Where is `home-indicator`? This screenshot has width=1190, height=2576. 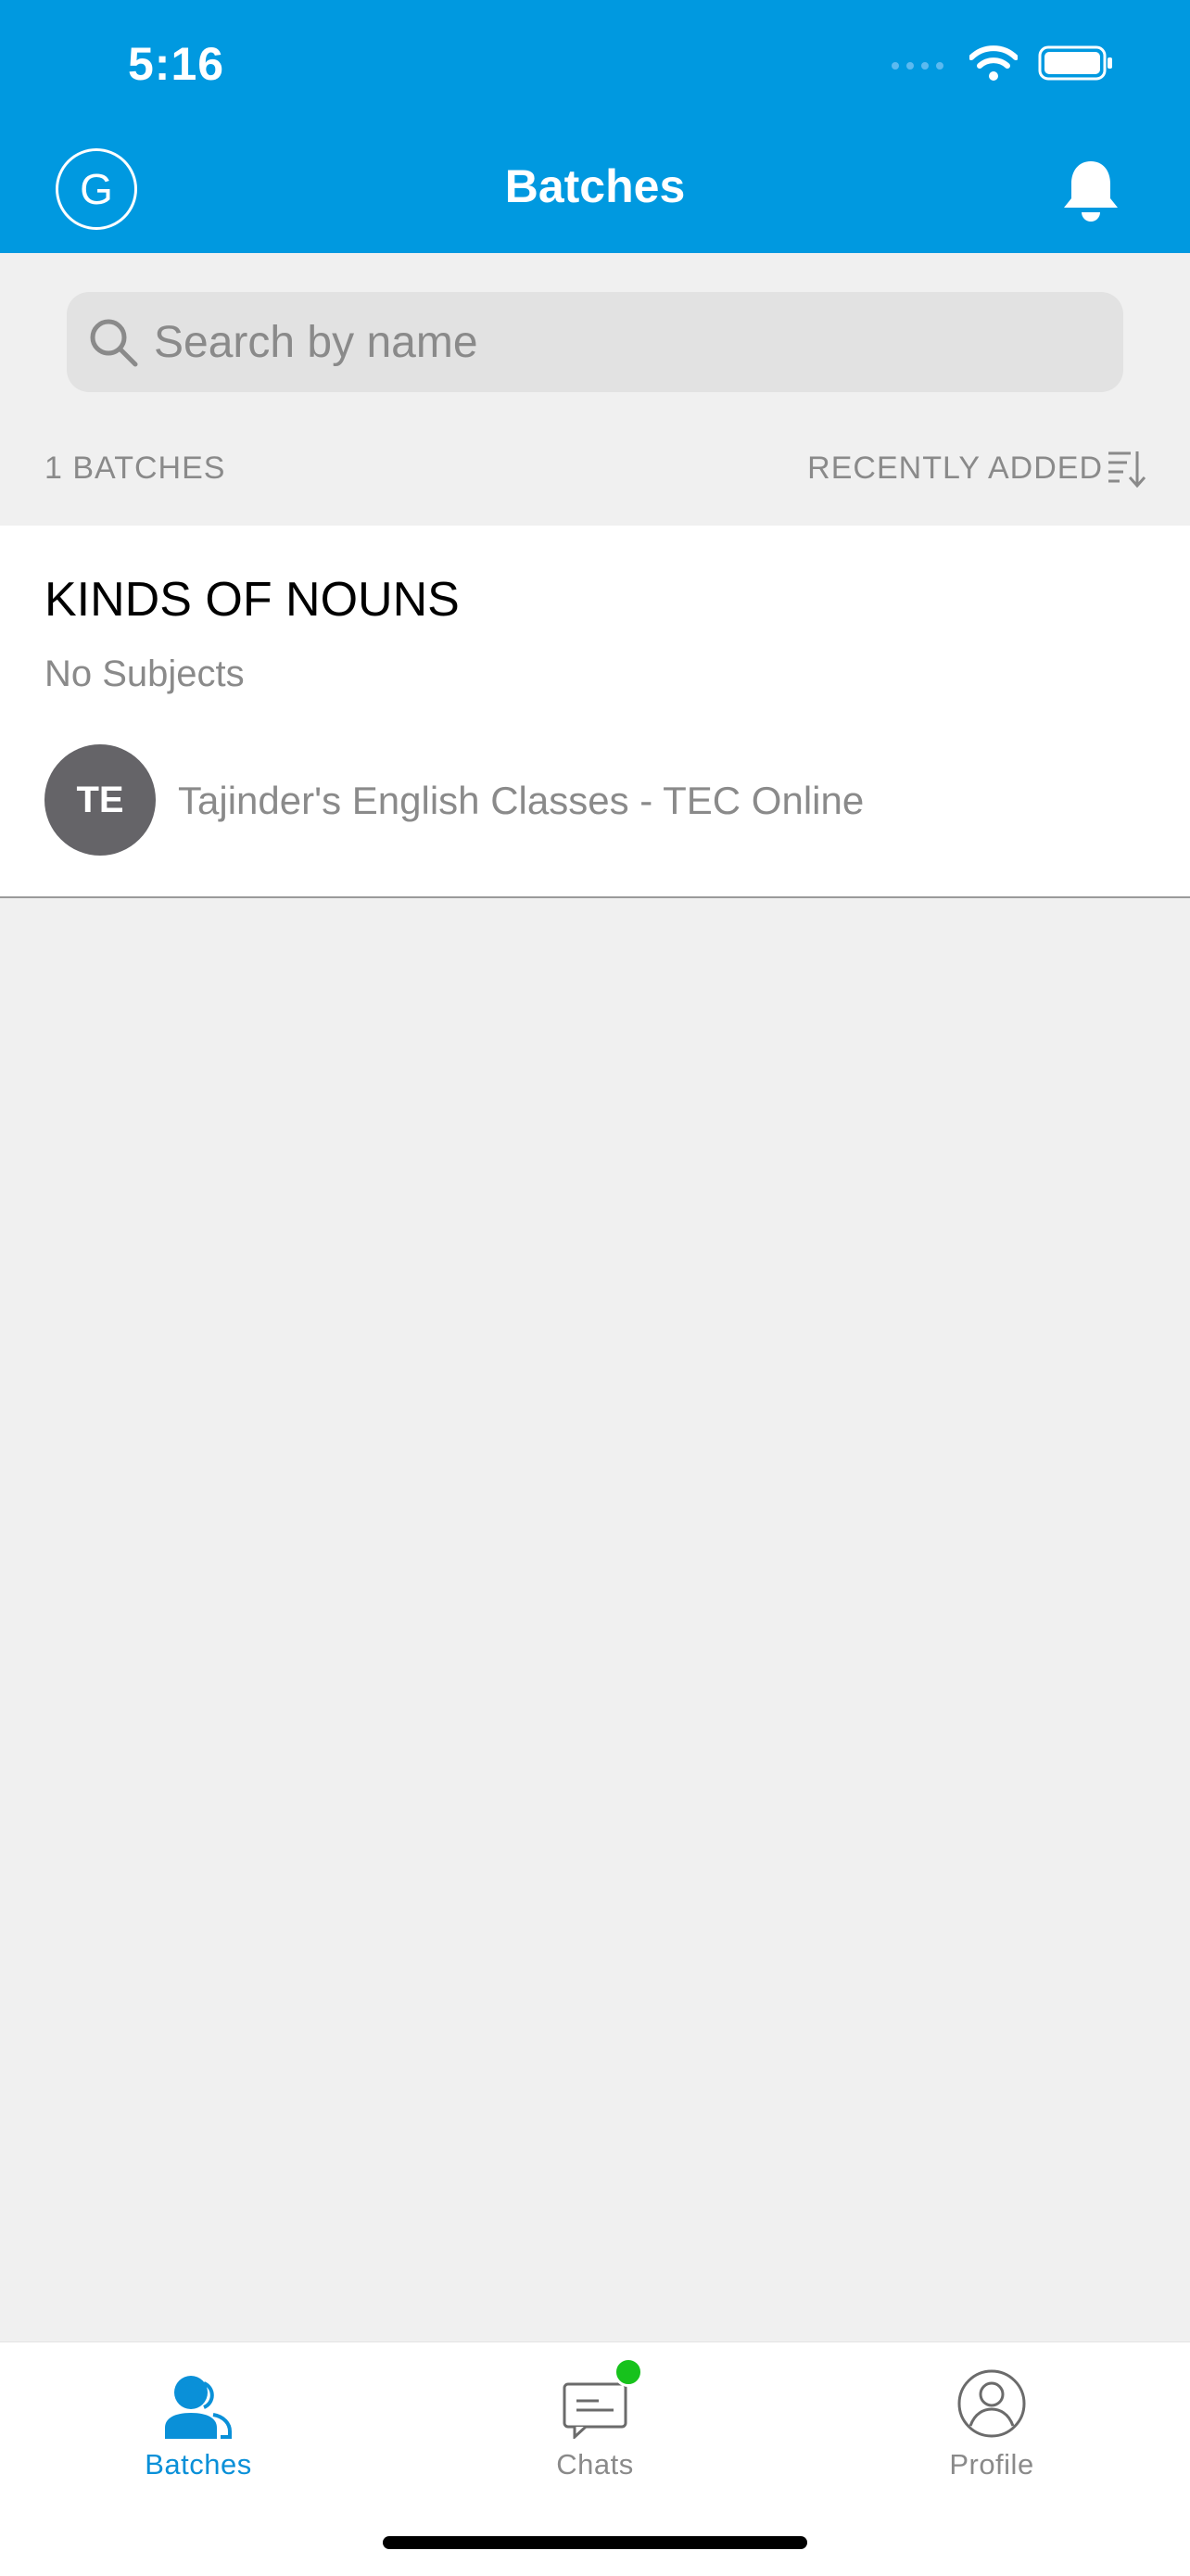 home-indicator is located at coordinates (595, 2542).